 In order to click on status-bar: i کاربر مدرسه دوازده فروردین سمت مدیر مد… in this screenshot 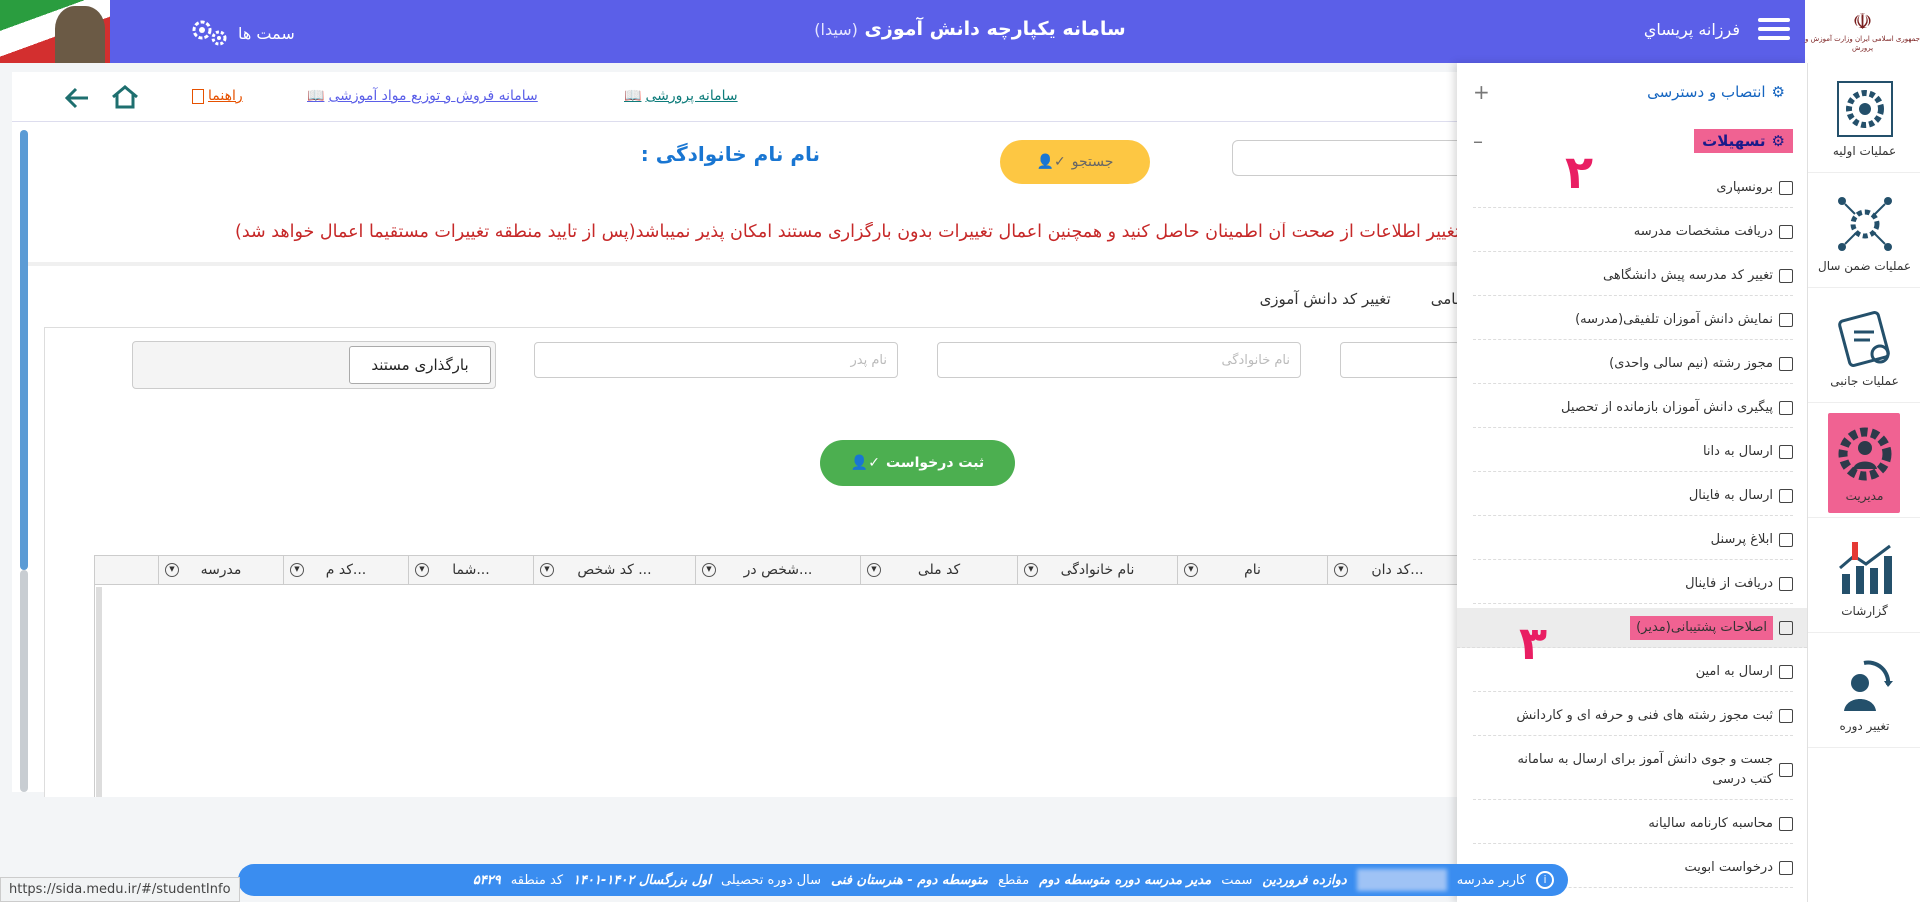, I will do `click(903, 880)`.